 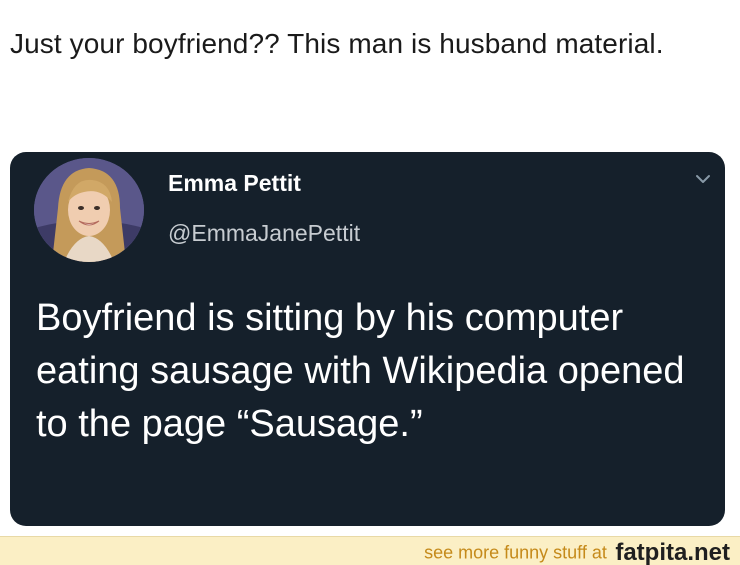 I want to click on avatar, so click(x=89, y=210).